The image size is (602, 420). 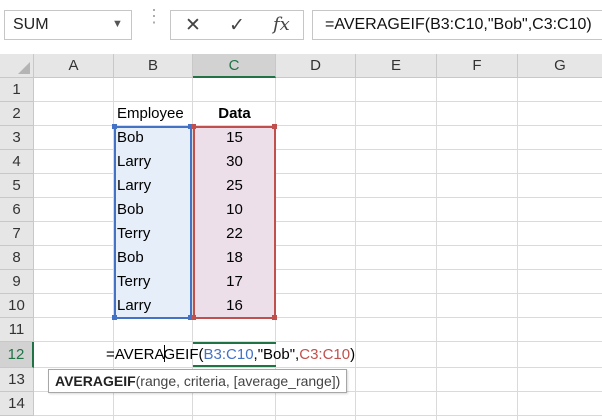 What do you see at coordinates (234, 114) in the screenshot?
I see `cell-c2-data-header: Data` at bounding box center [234, 114].